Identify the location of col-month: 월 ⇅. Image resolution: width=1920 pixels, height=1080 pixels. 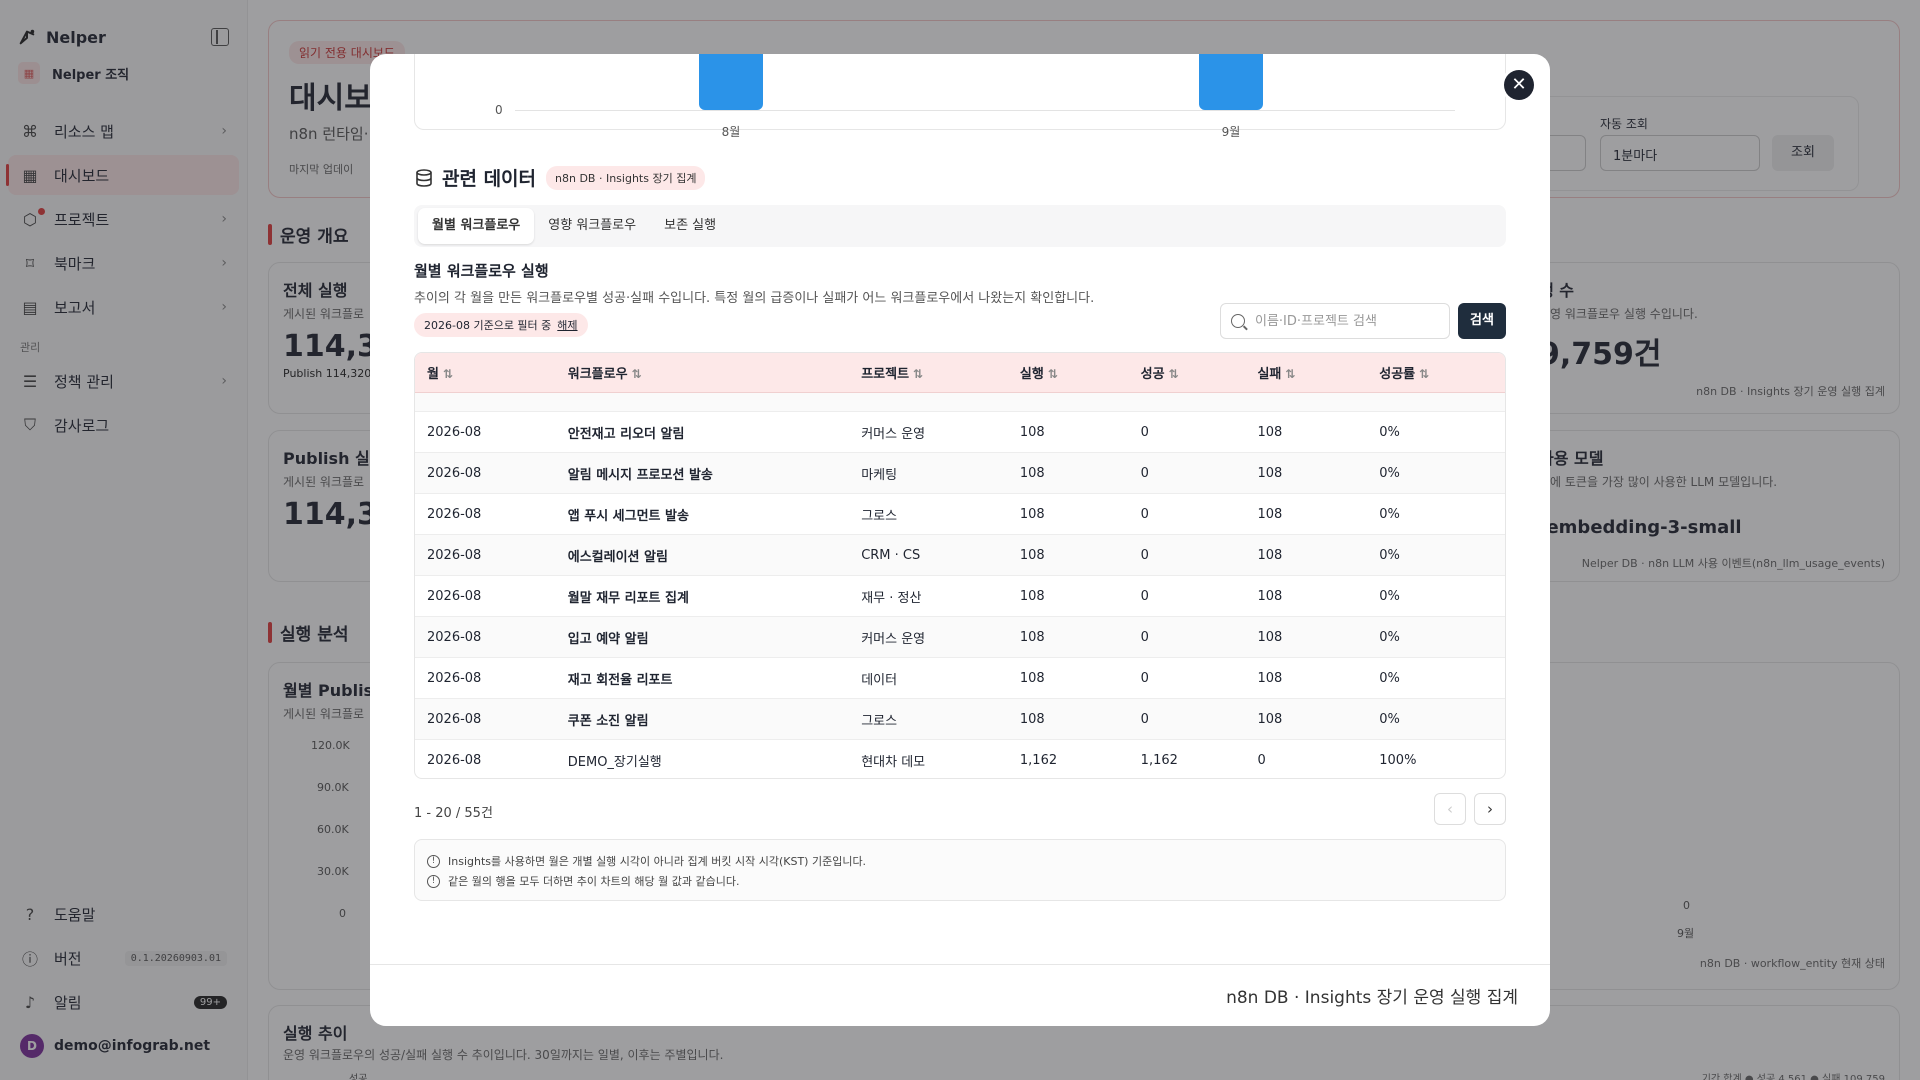
(485, 372).